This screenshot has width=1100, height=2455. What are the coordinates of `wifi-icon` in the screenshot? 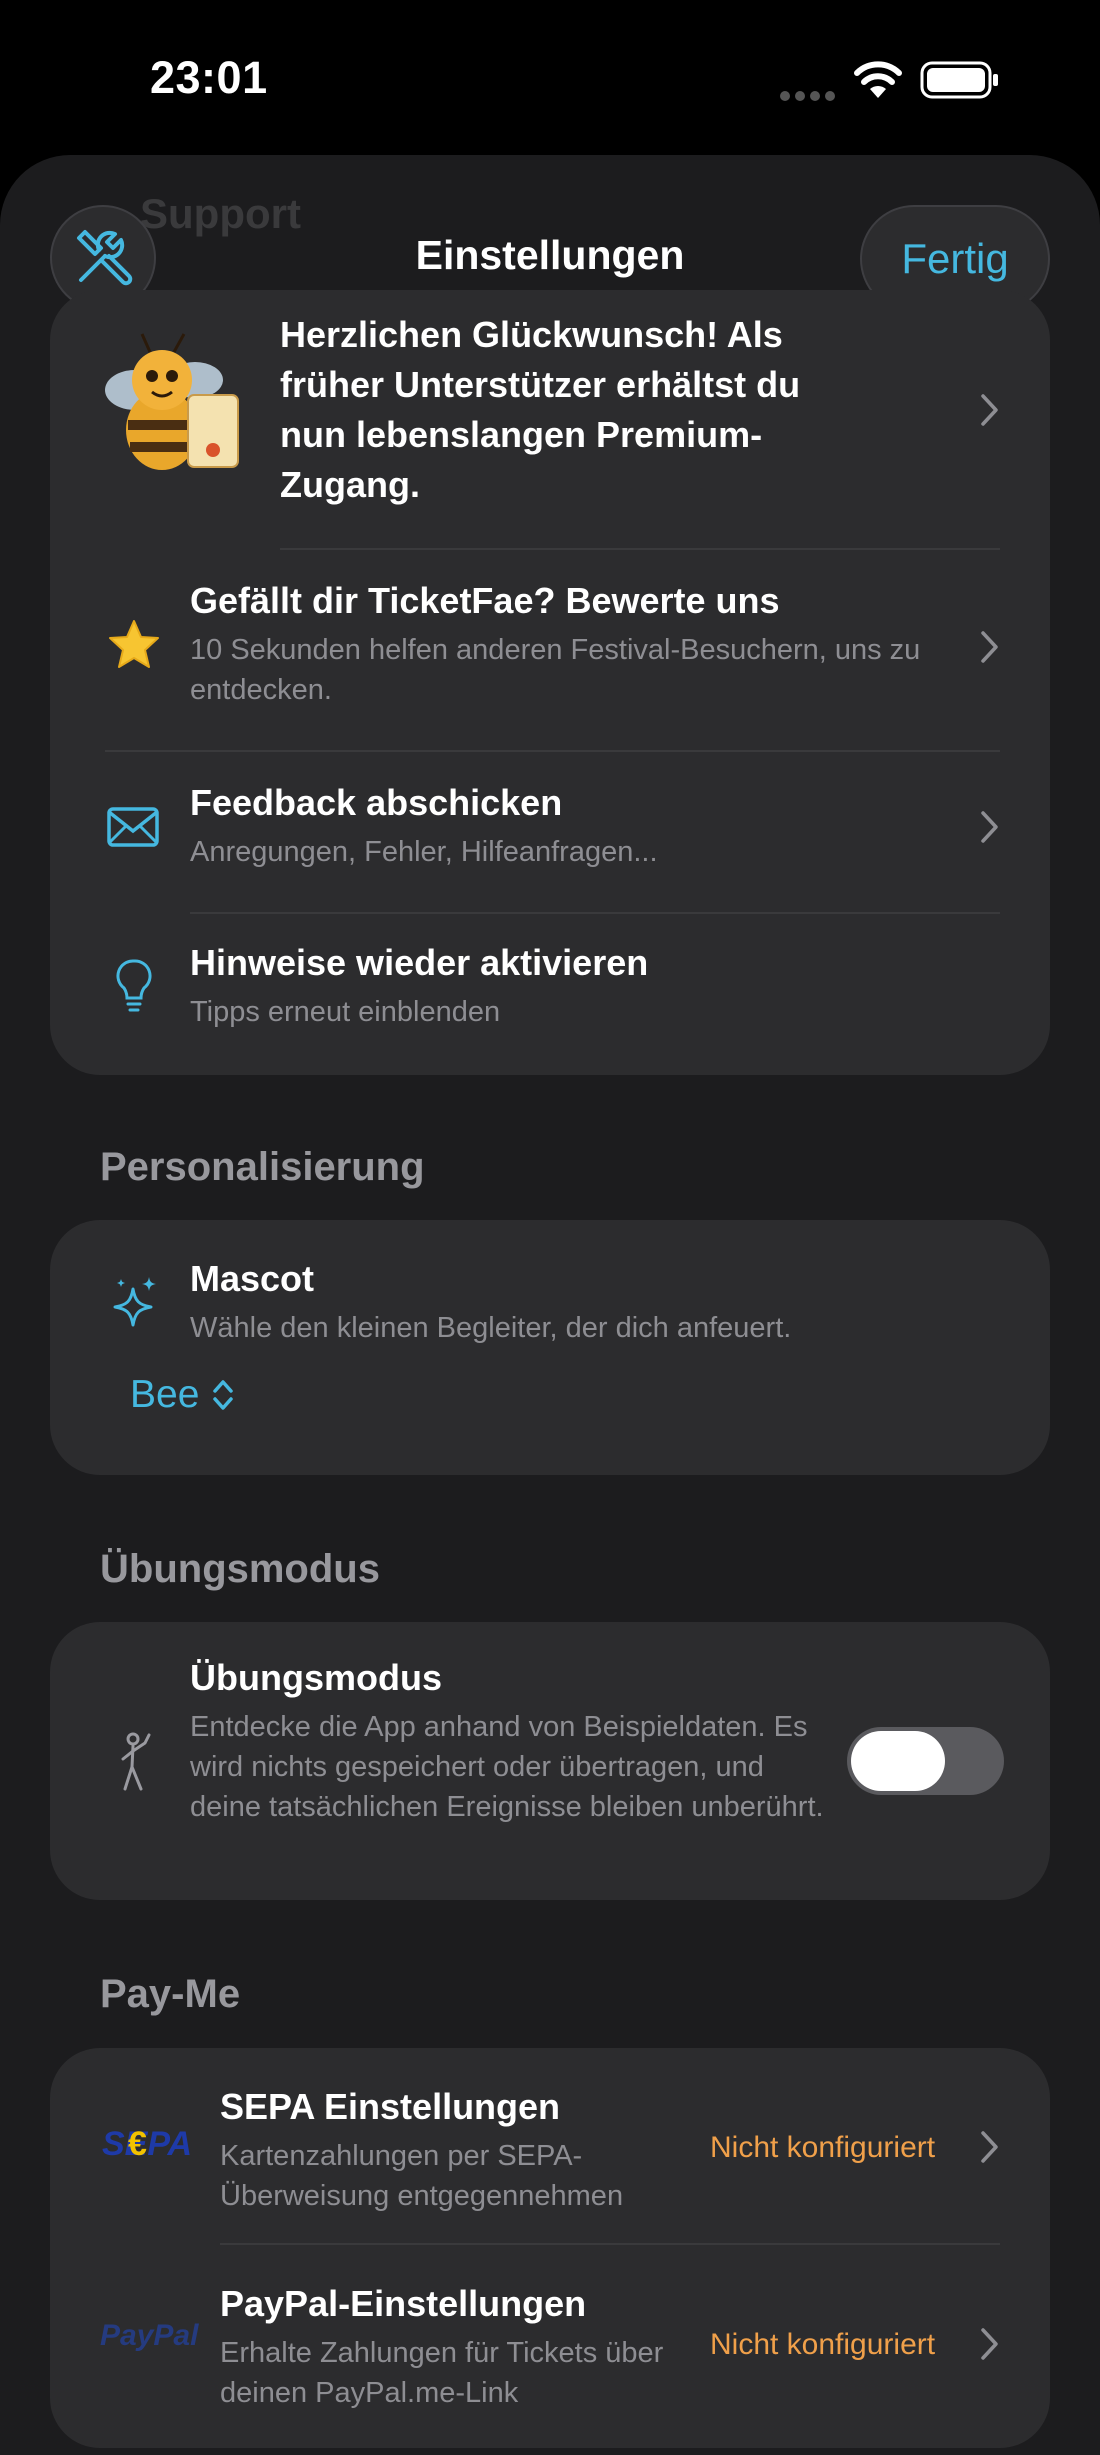 It's located at (878, 79).